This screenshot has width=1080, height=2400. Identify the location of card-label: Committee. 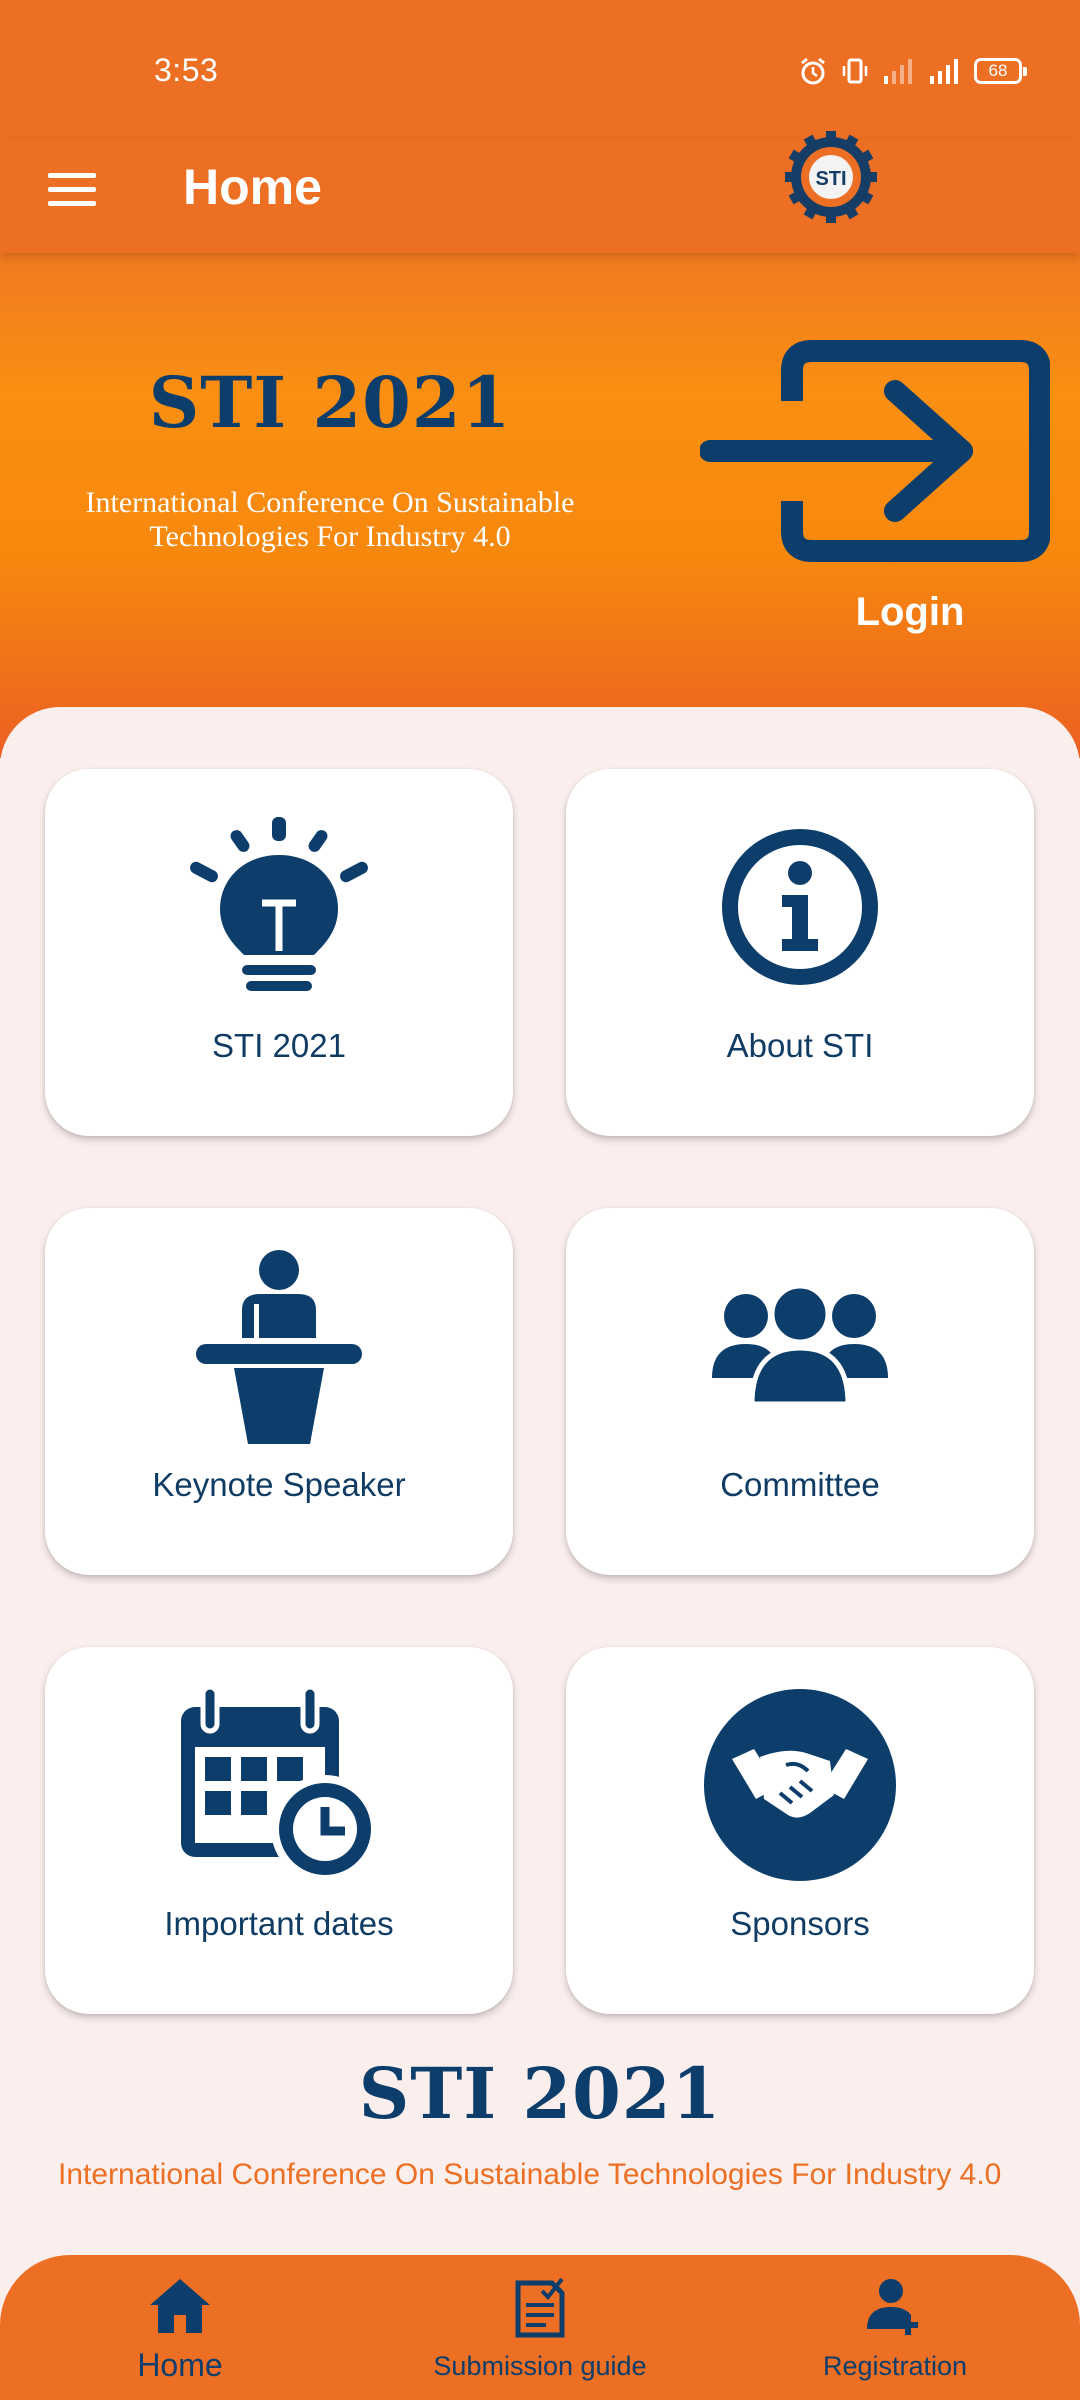
(800, 1484).